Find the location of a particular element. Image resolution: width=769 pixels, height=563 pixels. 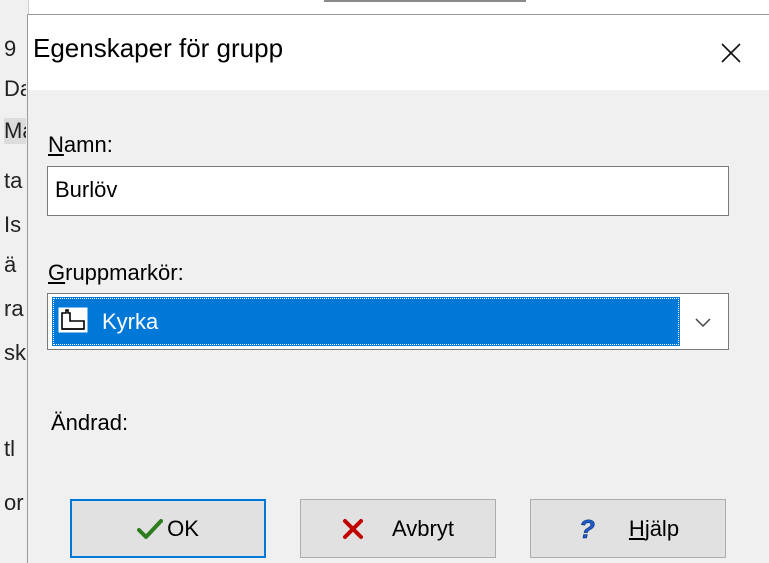

title-bar: Egenskaper för grupp is located at coordinates (398, 52).